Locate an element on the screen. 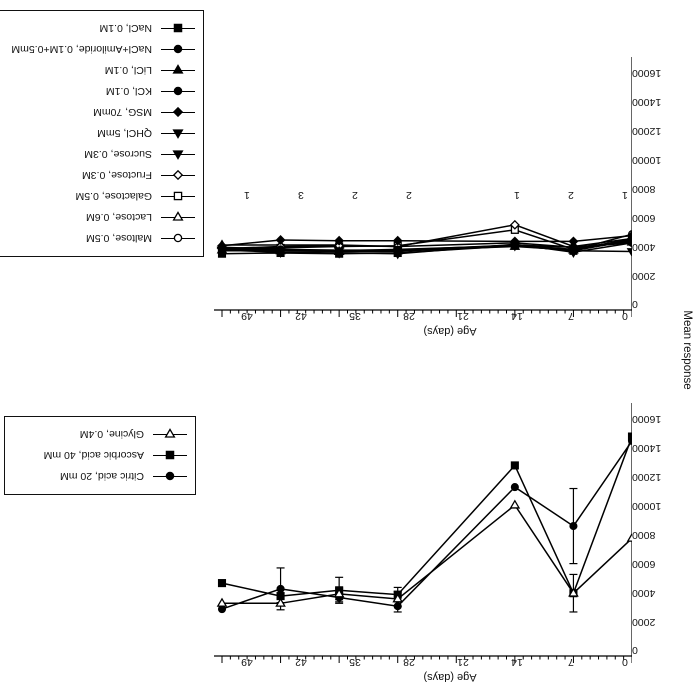 This screenshot has height=691, width=700. legend-bottom-item: NaCl+Amiloride, 0.1M+0.5mM is located at coordinates (102, 49).